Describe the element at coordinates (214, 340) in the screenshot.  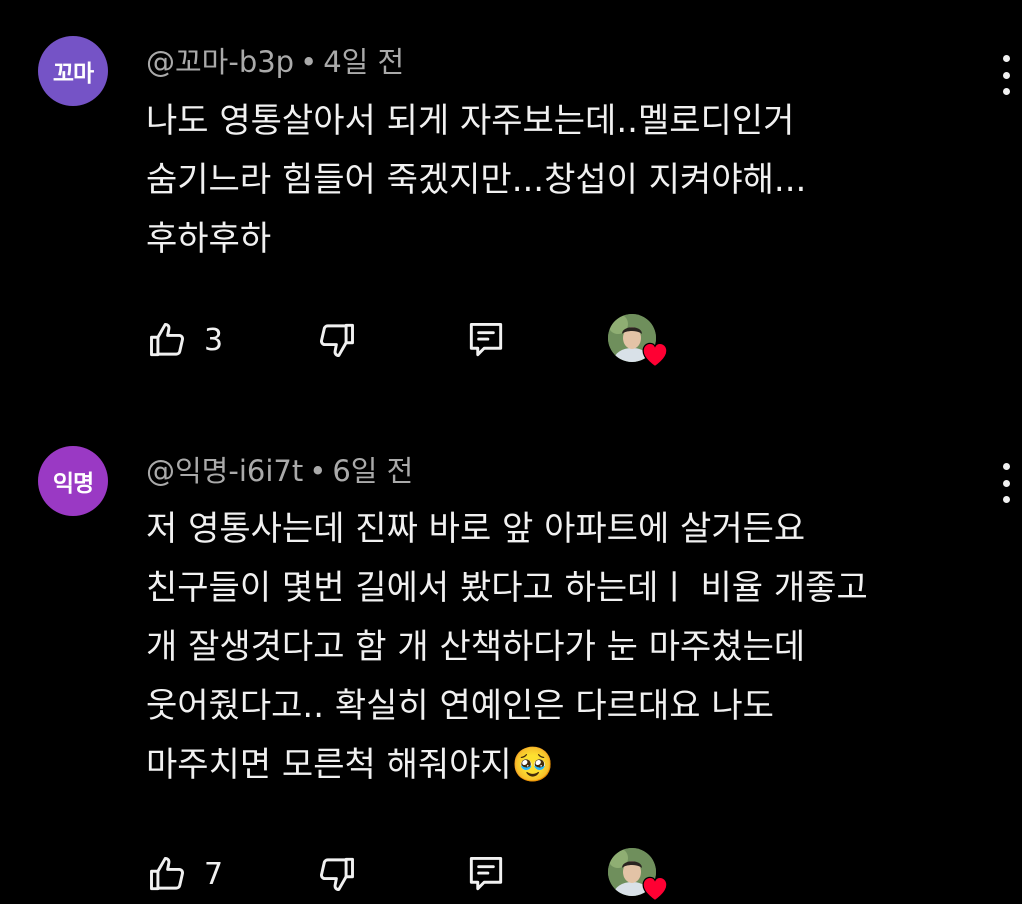
I see `like-count: 3` at that location.